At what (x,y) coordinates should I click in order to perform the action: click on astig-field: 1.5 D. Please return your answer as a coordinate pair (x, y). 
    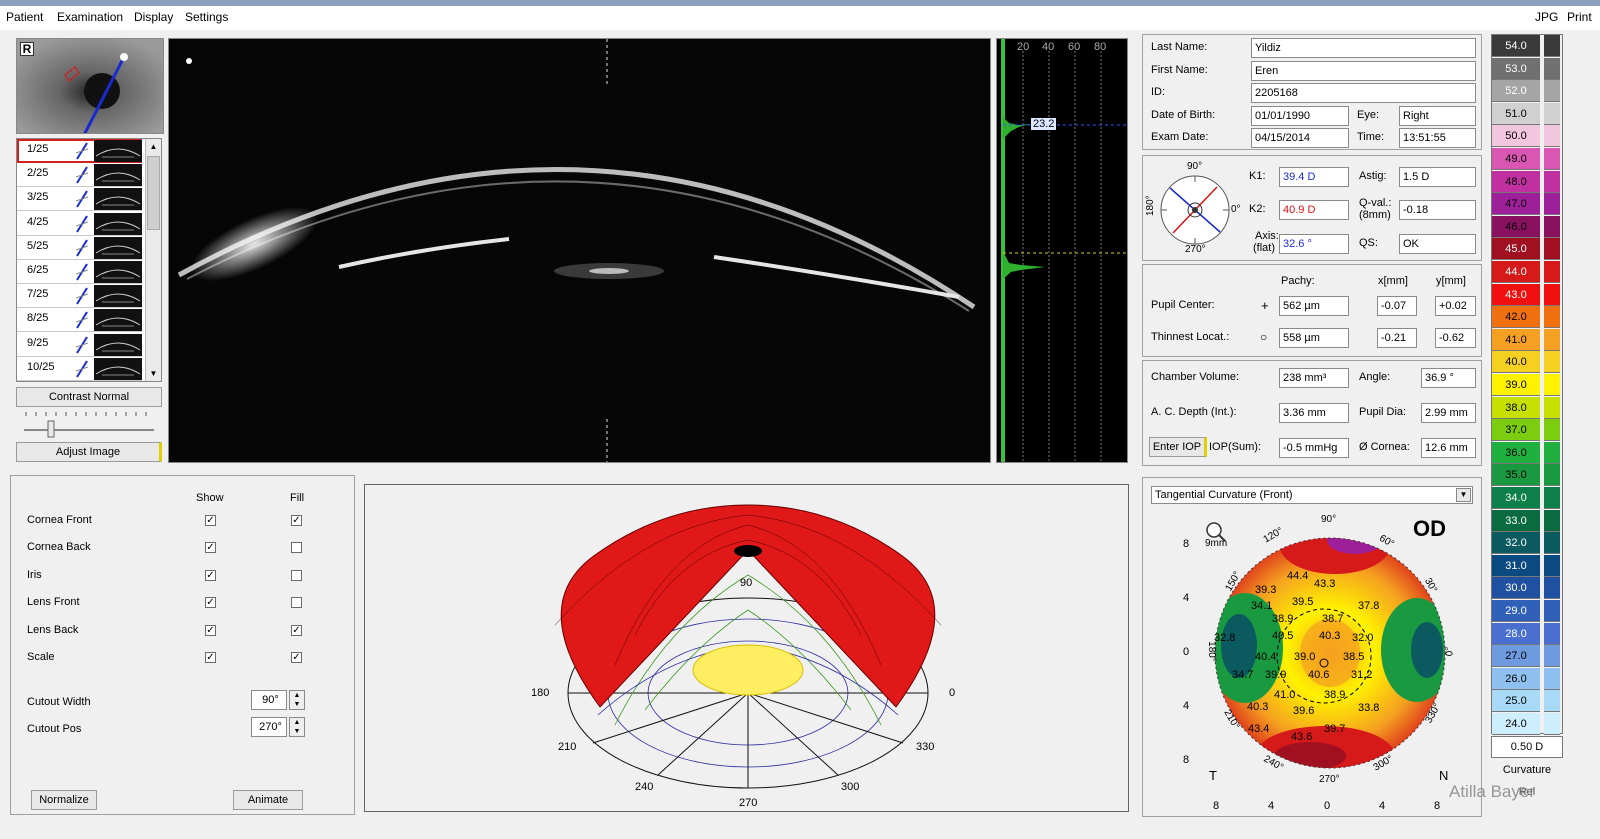
    Looking at the image, I should click on (1437, 177).